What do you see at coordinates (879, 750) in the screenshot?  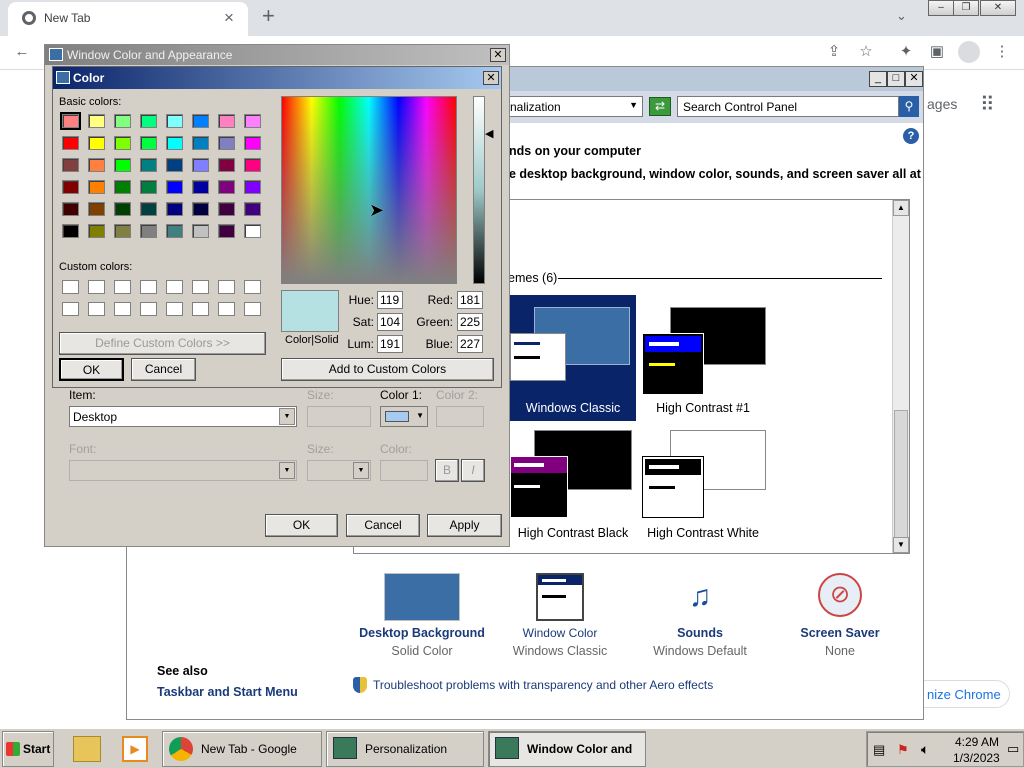 I see `network-icon: ▤` at bounding box center [879, 750].